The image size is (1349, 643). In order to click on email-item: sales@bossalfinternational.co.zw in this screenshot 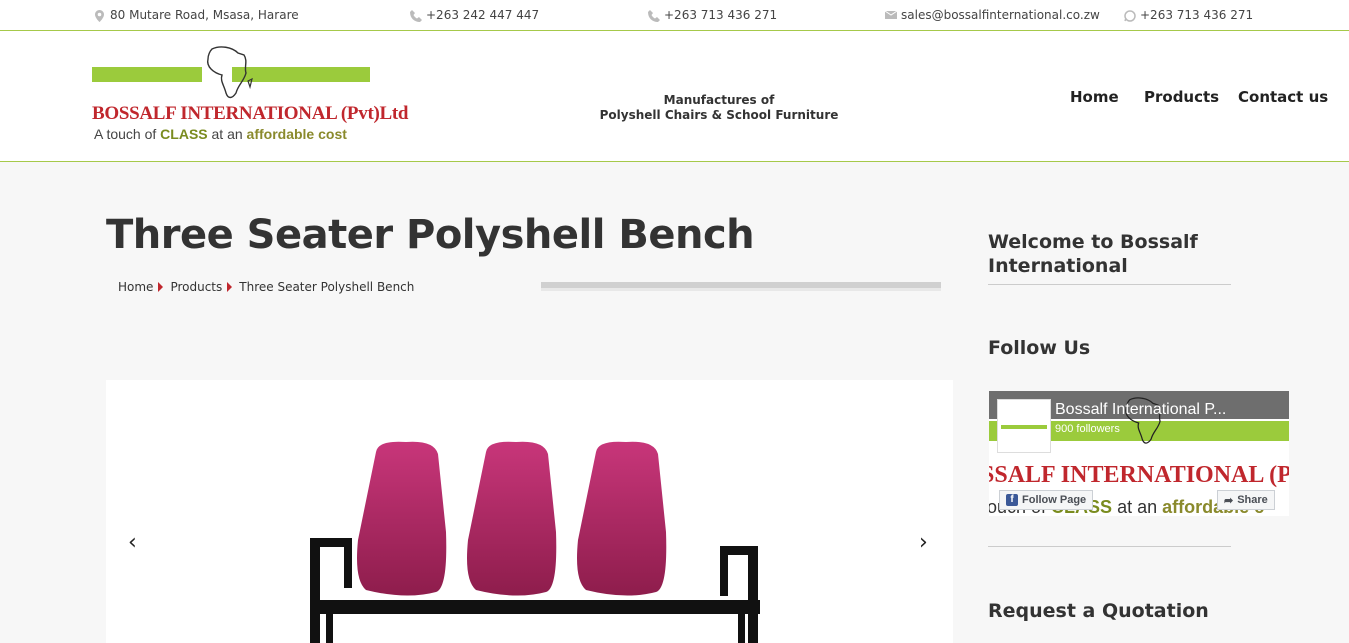, I will do `click(992, 15)`.